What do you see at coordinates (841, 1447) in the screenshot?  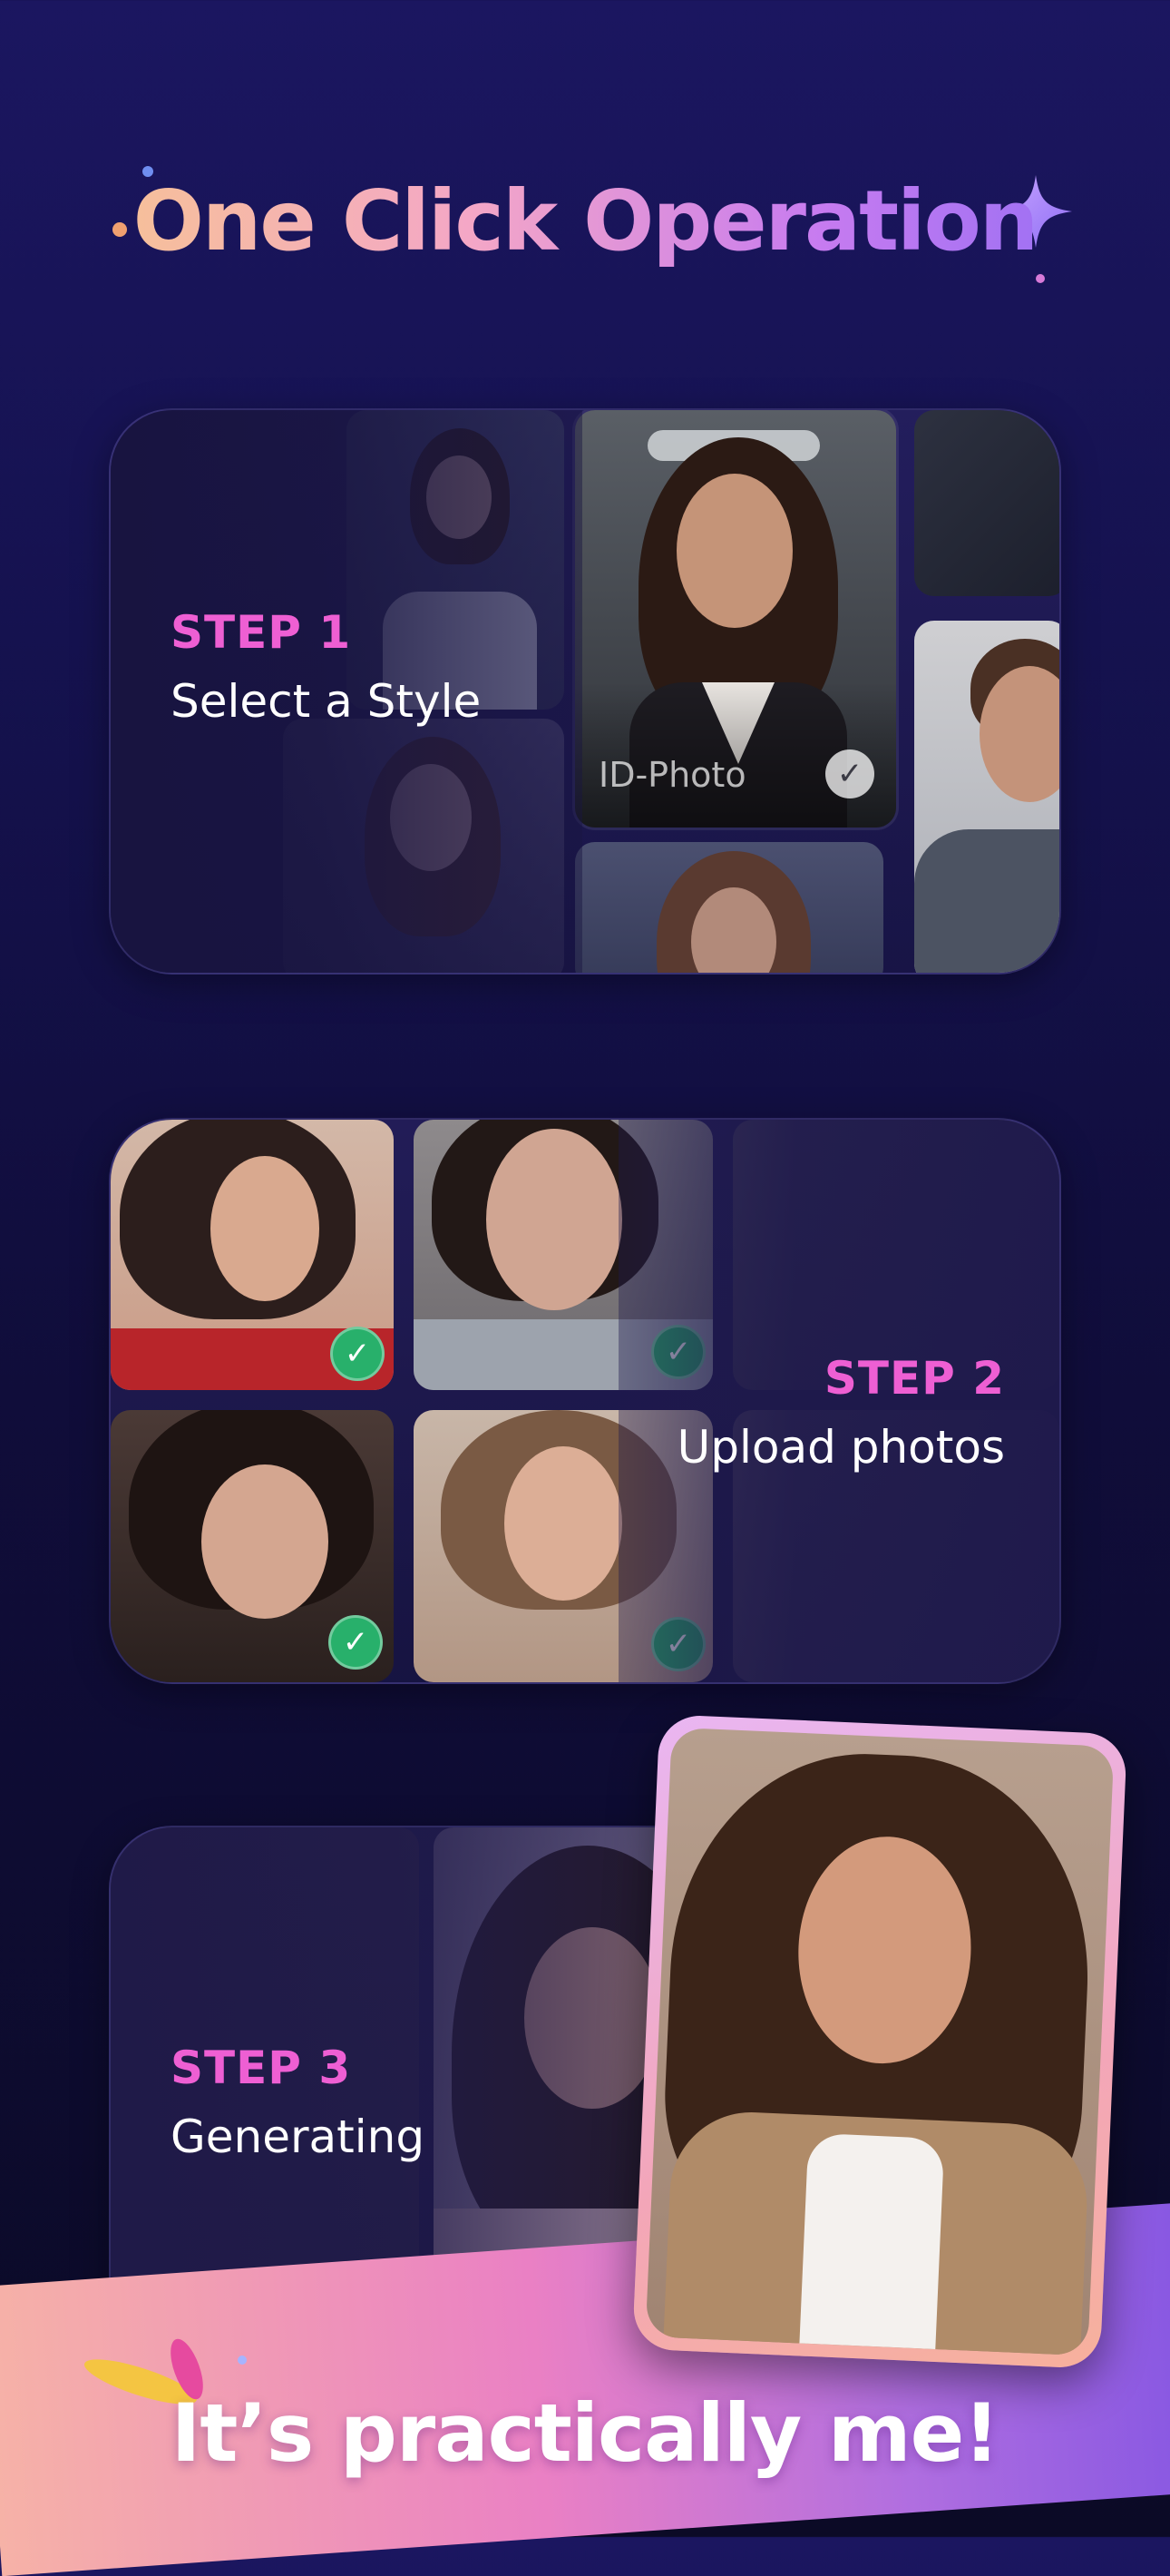 I see `step2-text: Upload photos` at bounding box center [841, 1447].